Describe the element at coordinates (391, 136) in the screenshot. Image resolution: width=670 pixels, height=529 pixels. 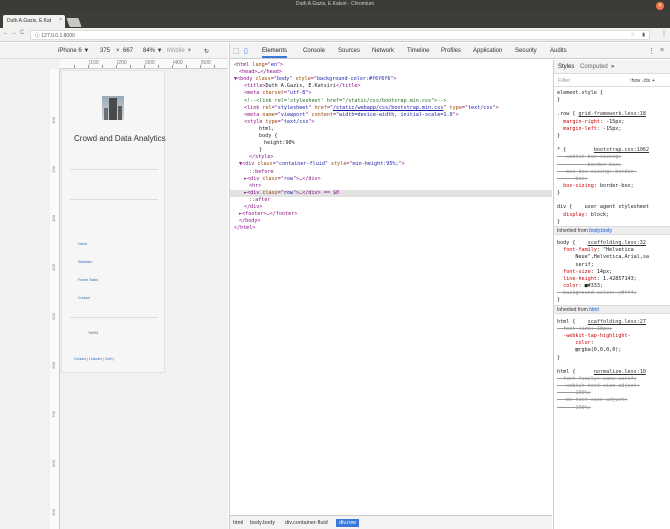
I see `dom-node-line: body {` at that location.